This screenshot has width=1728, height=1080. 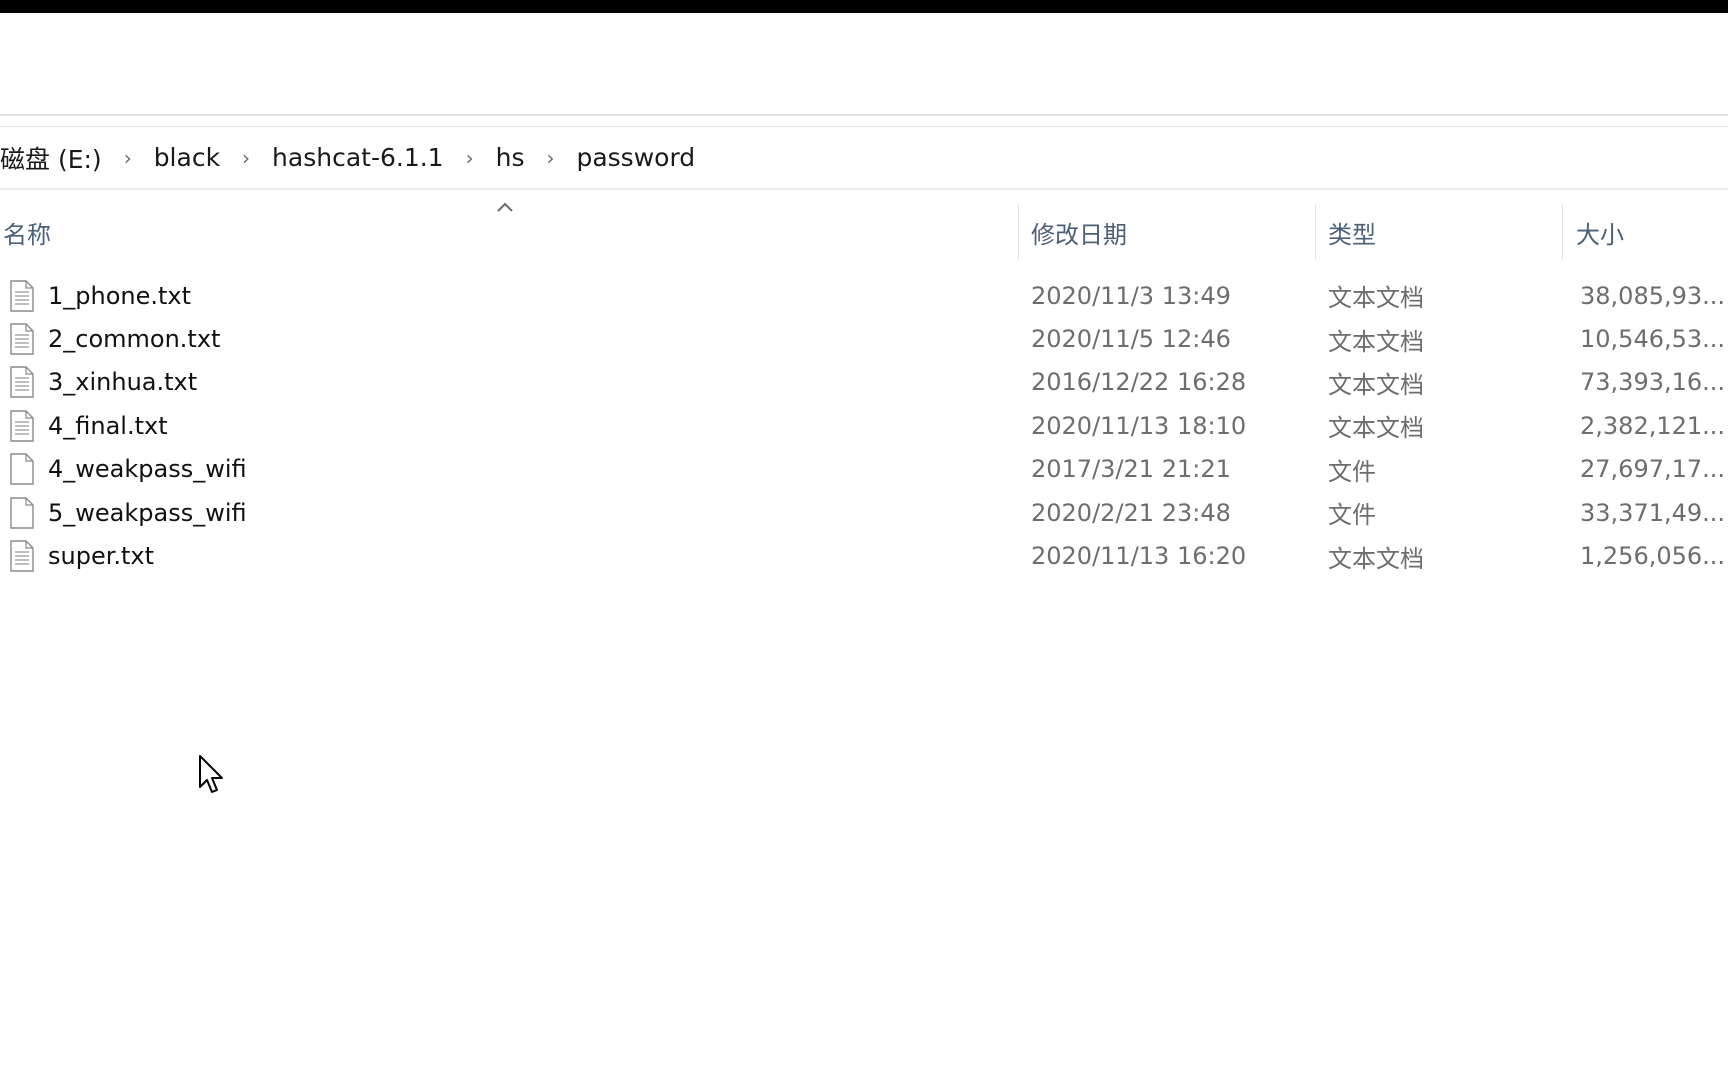 I want to click on breadcrumb-item-password: password, so click(x=635, y=157).